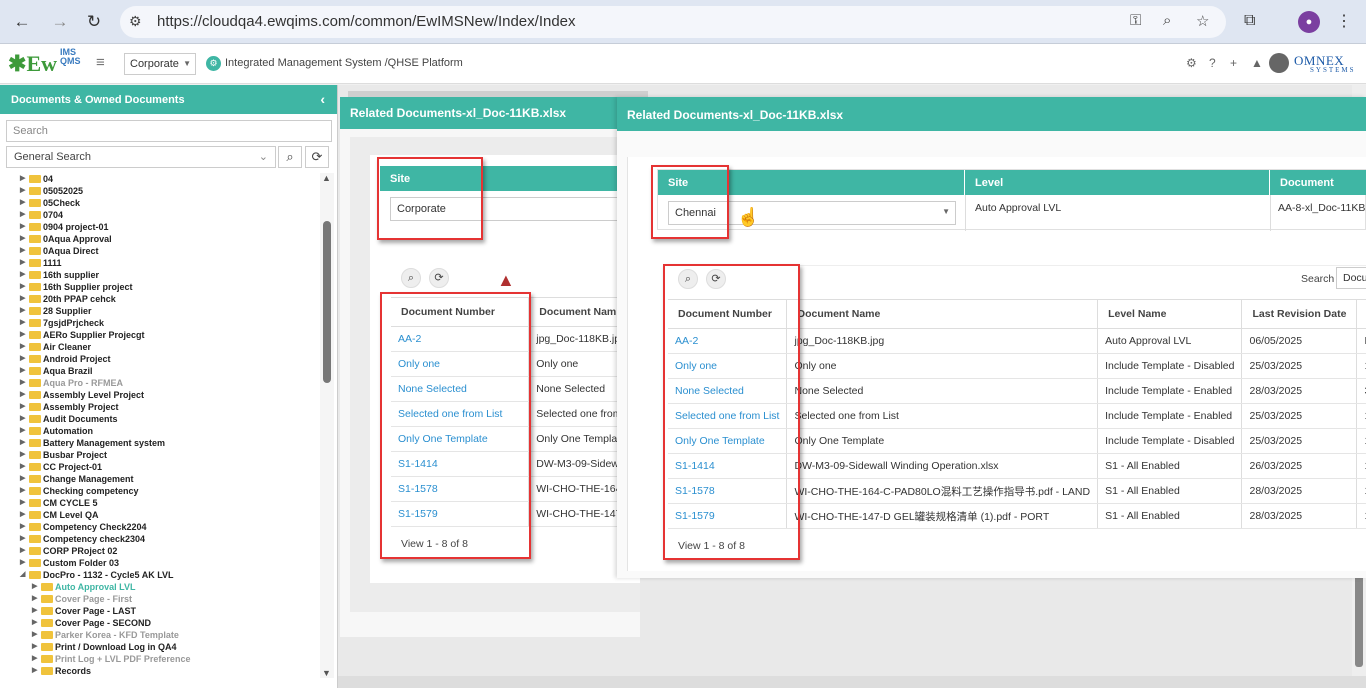 This screenshot has height=688, width=1366. I want to click on document-number-link: Only one, so click(460, 364).